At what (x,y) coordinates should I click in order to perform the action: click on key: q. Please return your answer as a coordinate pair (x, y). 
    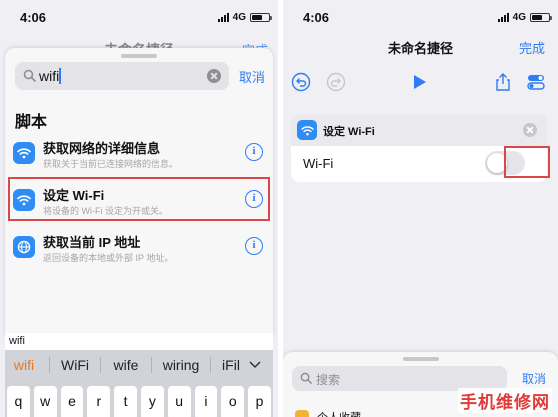
    Looking at the image, I should click on (18, 401).